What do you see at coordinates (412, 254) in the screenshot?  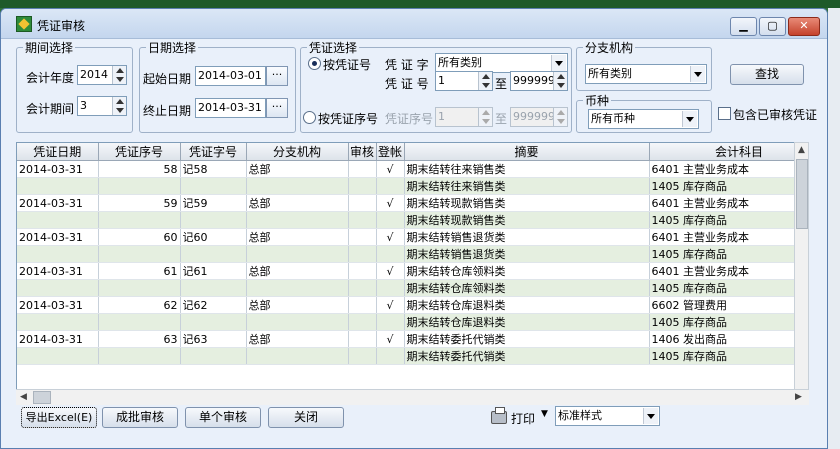 I see `table-row: 期末结转销售退货类 1405 库存商品` at bounding box center [412, 254].